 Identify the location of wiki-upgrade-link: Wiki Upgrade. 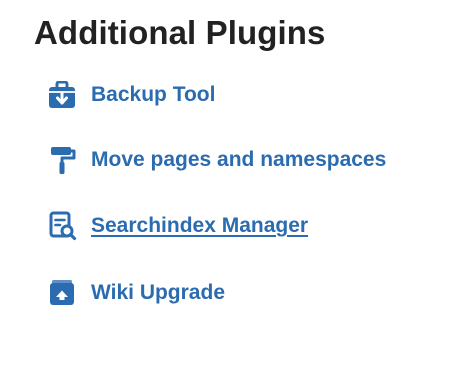
(158, 293).